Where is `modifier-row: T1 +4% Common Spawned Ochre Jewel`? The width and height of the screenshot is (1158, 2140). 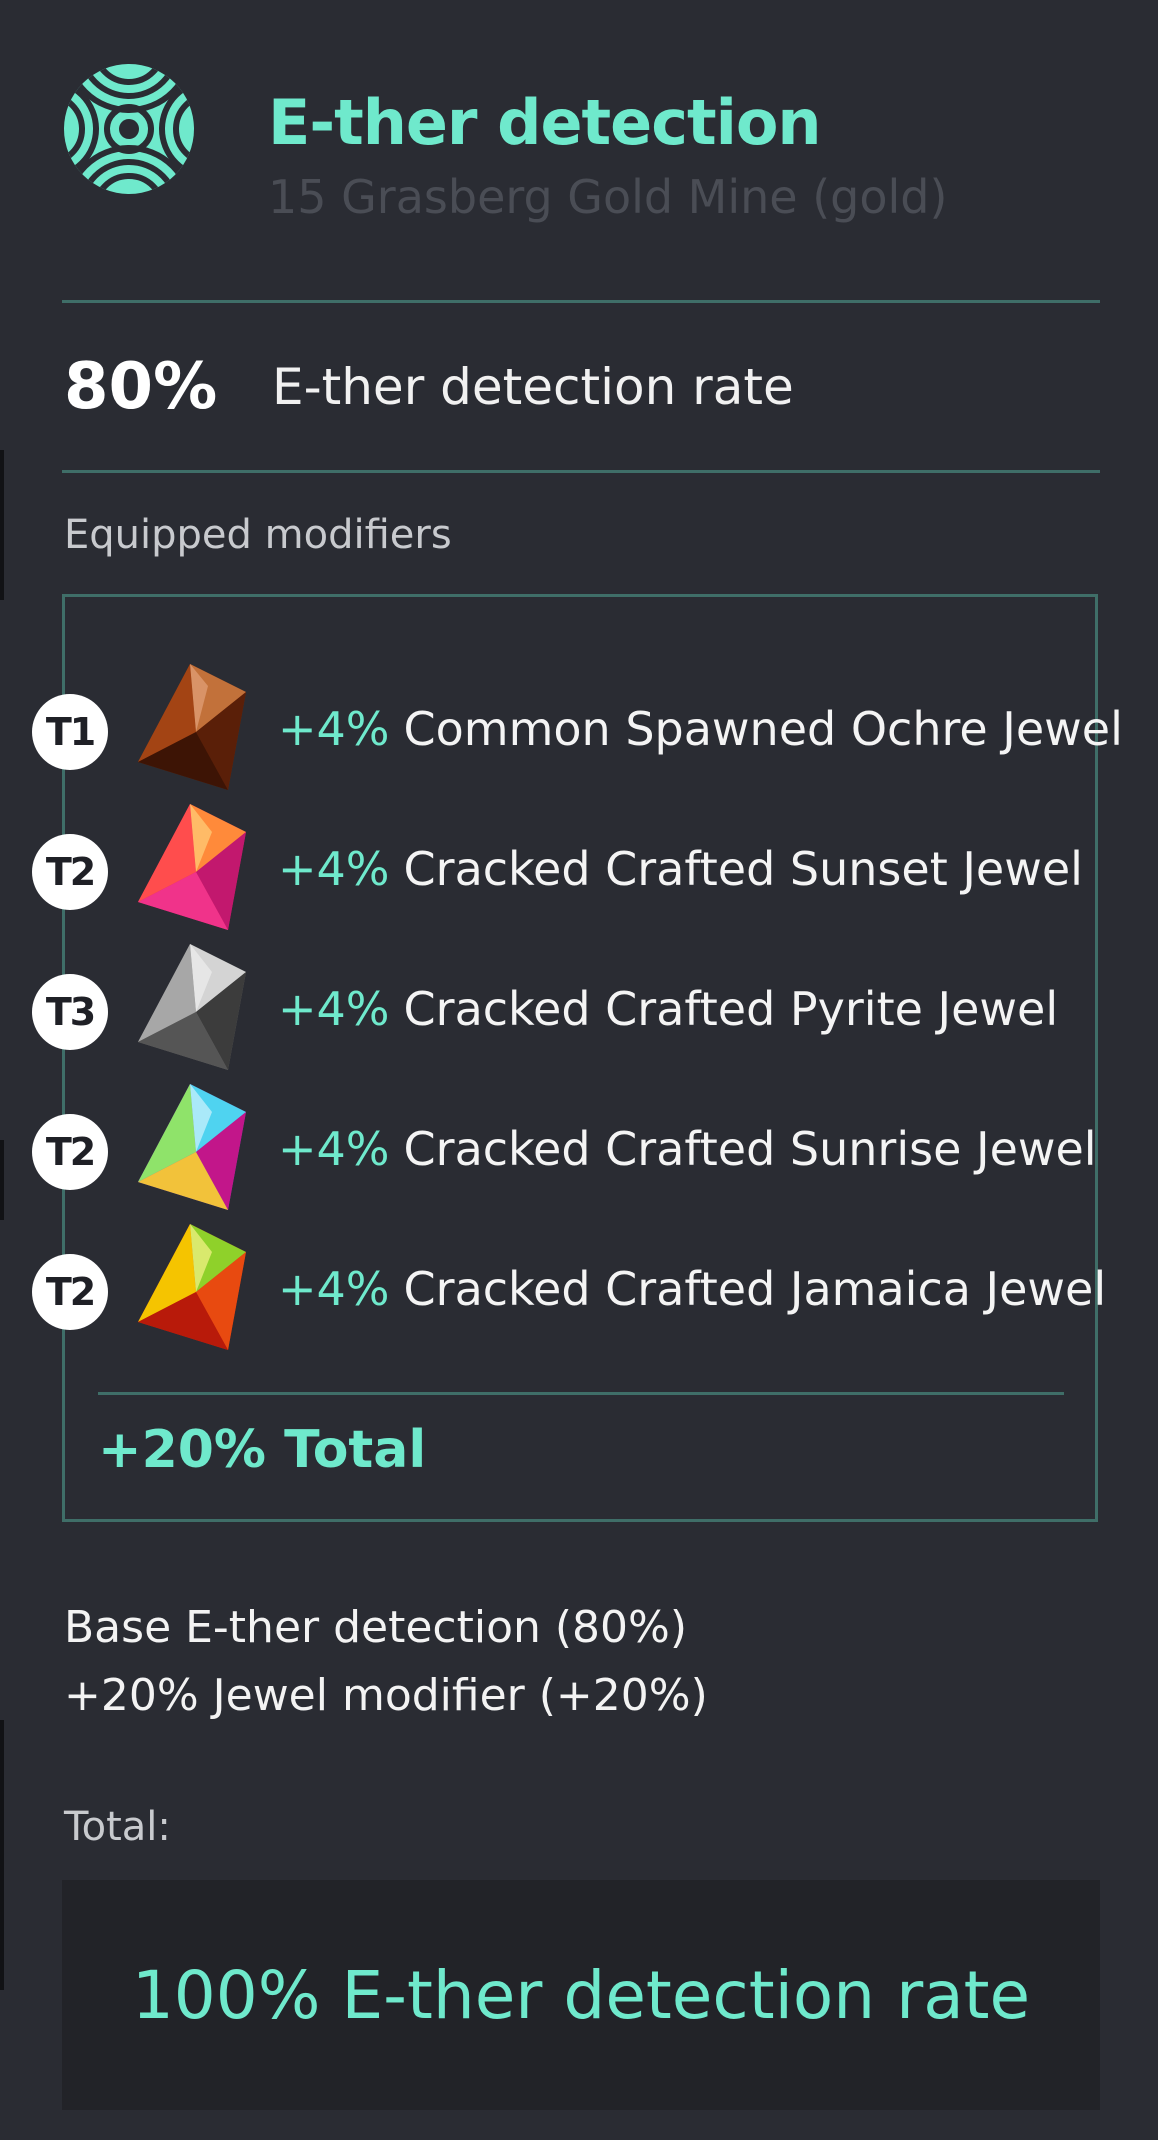 modifier-row: T1 +4% Common Spawned Ochre Jewel is located at coordinates (561, 727).